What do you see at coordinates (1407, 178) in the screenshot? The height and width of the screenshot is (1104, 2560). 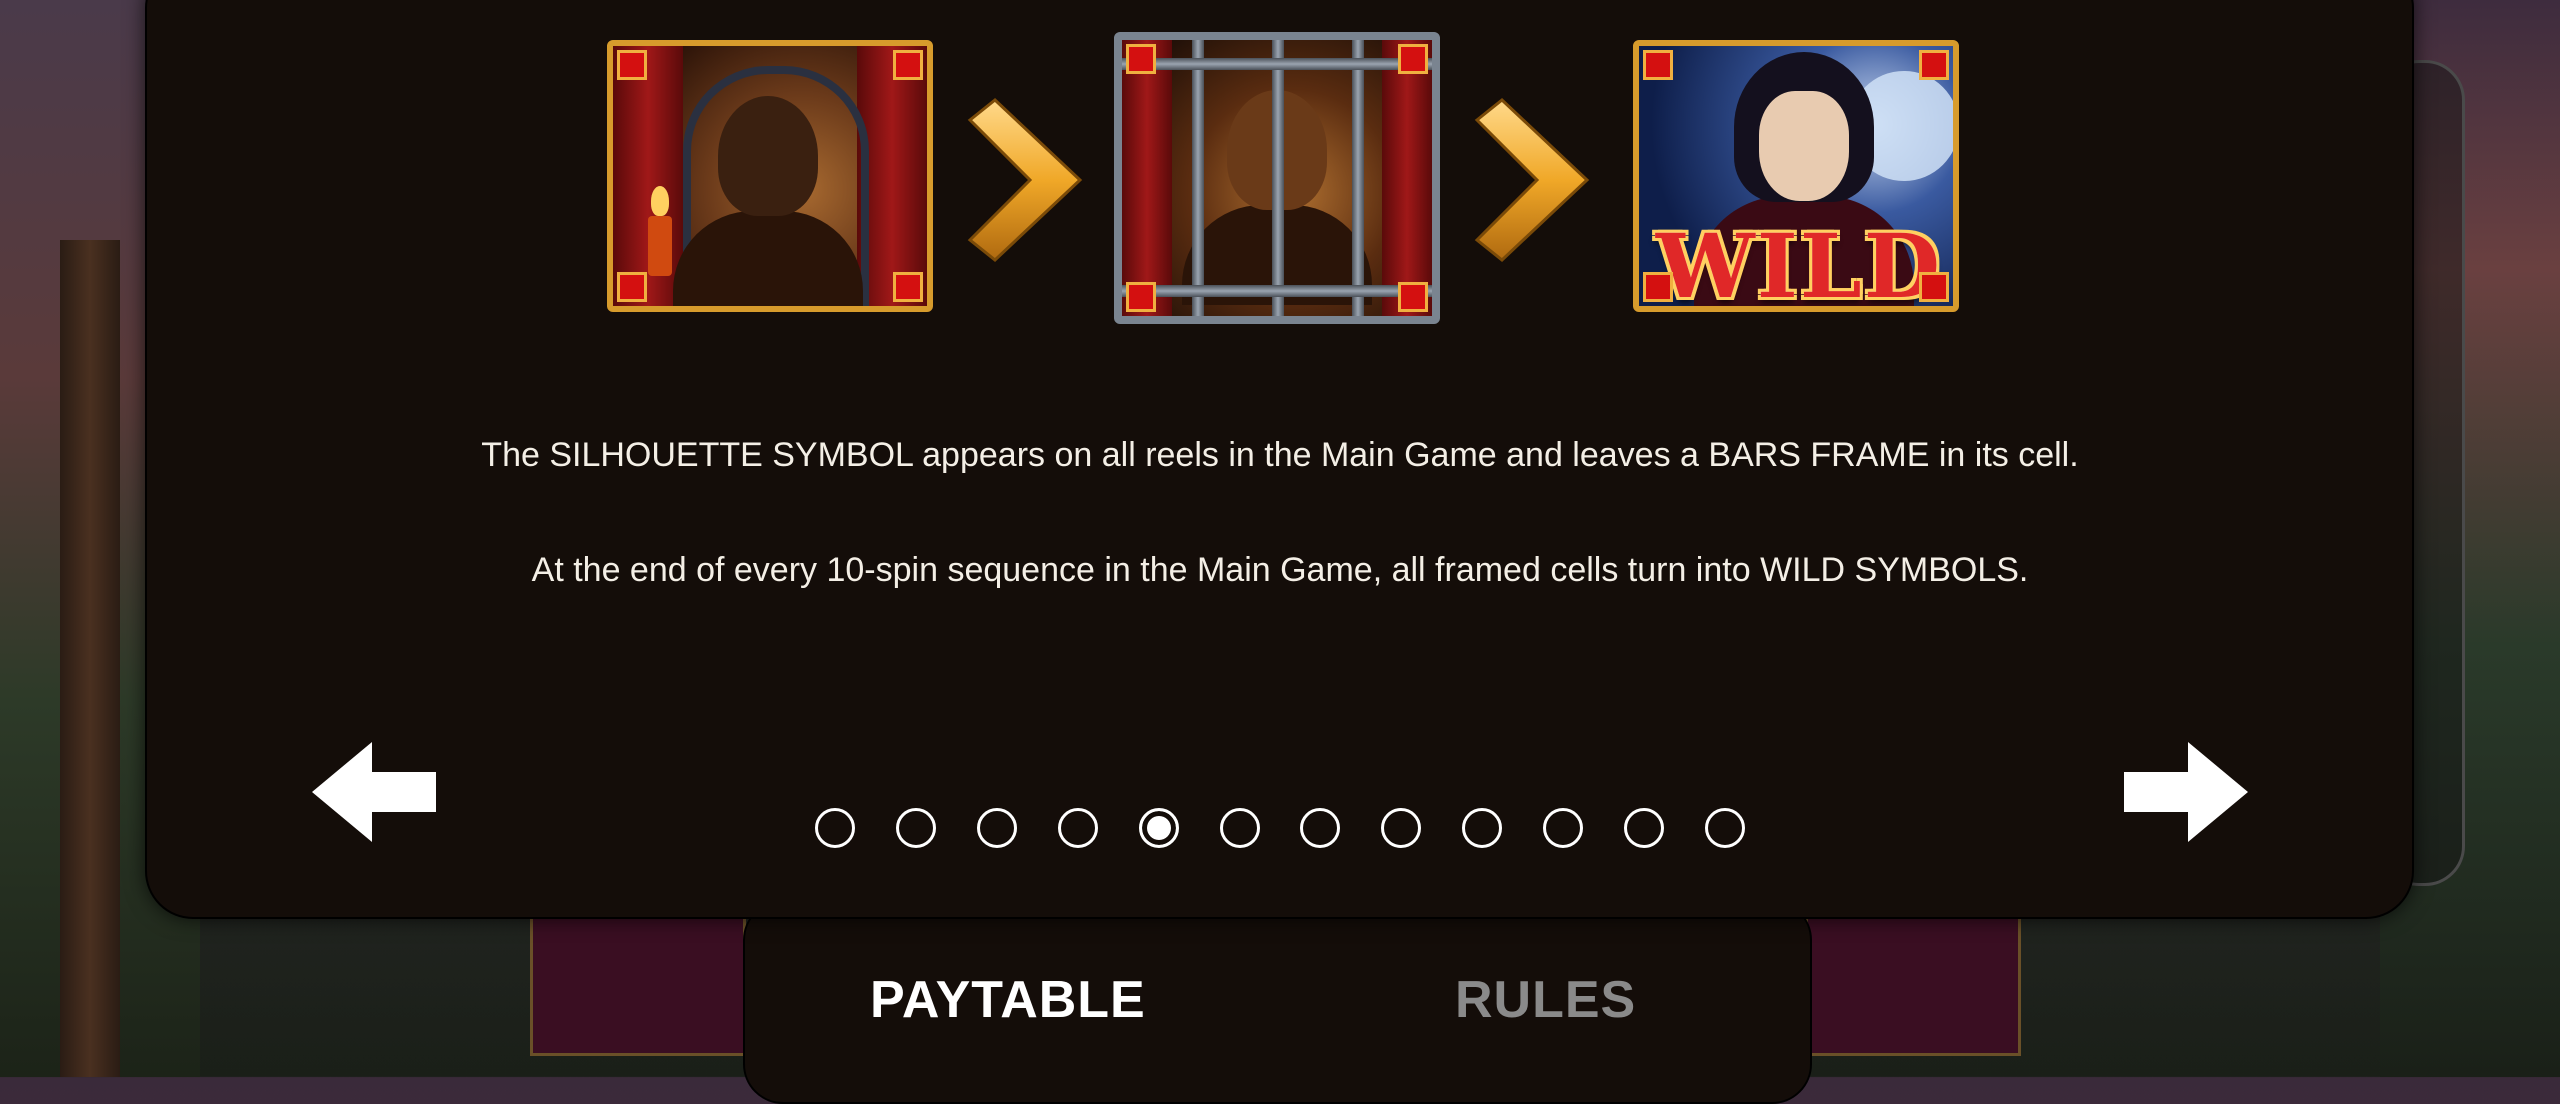 I see `curtain-right` at bounding box center [1407, 178].